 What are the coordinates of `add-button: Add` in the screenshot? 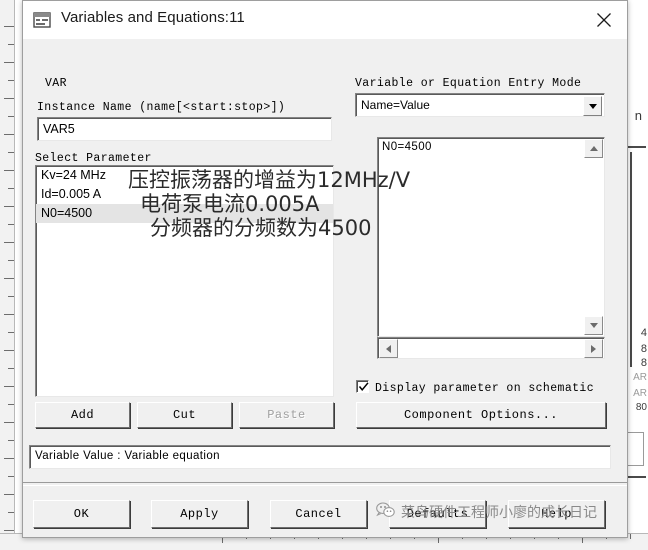 It's located at (82, 415).